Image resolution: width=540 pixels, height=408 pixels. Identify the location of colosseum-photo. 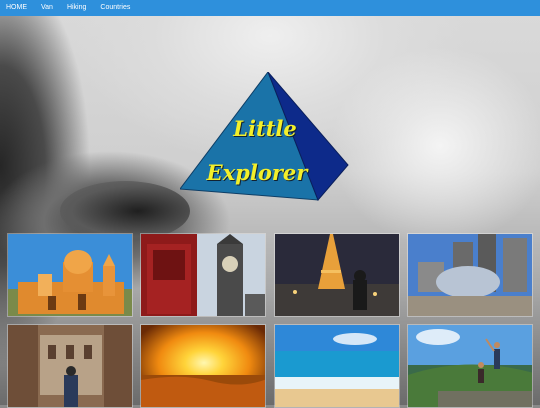
(70, 366).